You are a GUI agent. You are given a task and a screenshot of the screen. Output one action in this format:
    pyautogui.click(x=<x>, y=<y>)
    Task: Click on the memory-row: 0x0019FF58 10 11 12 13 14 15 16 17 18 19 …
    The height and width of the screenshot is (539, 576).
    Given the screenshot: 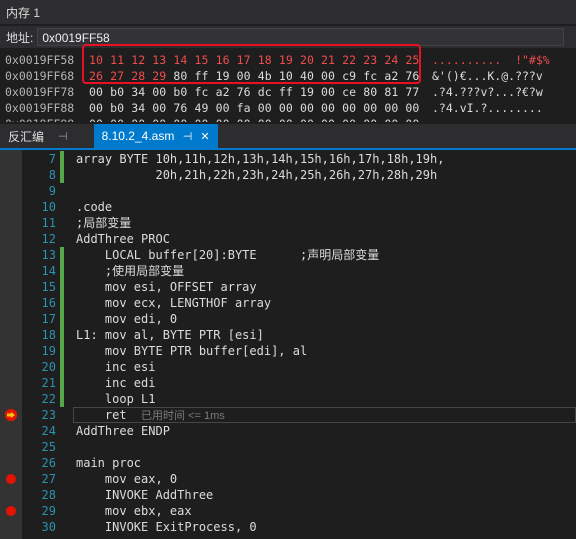 What is the action you would take?
    pyautogui.click(x=288, y=60)
    